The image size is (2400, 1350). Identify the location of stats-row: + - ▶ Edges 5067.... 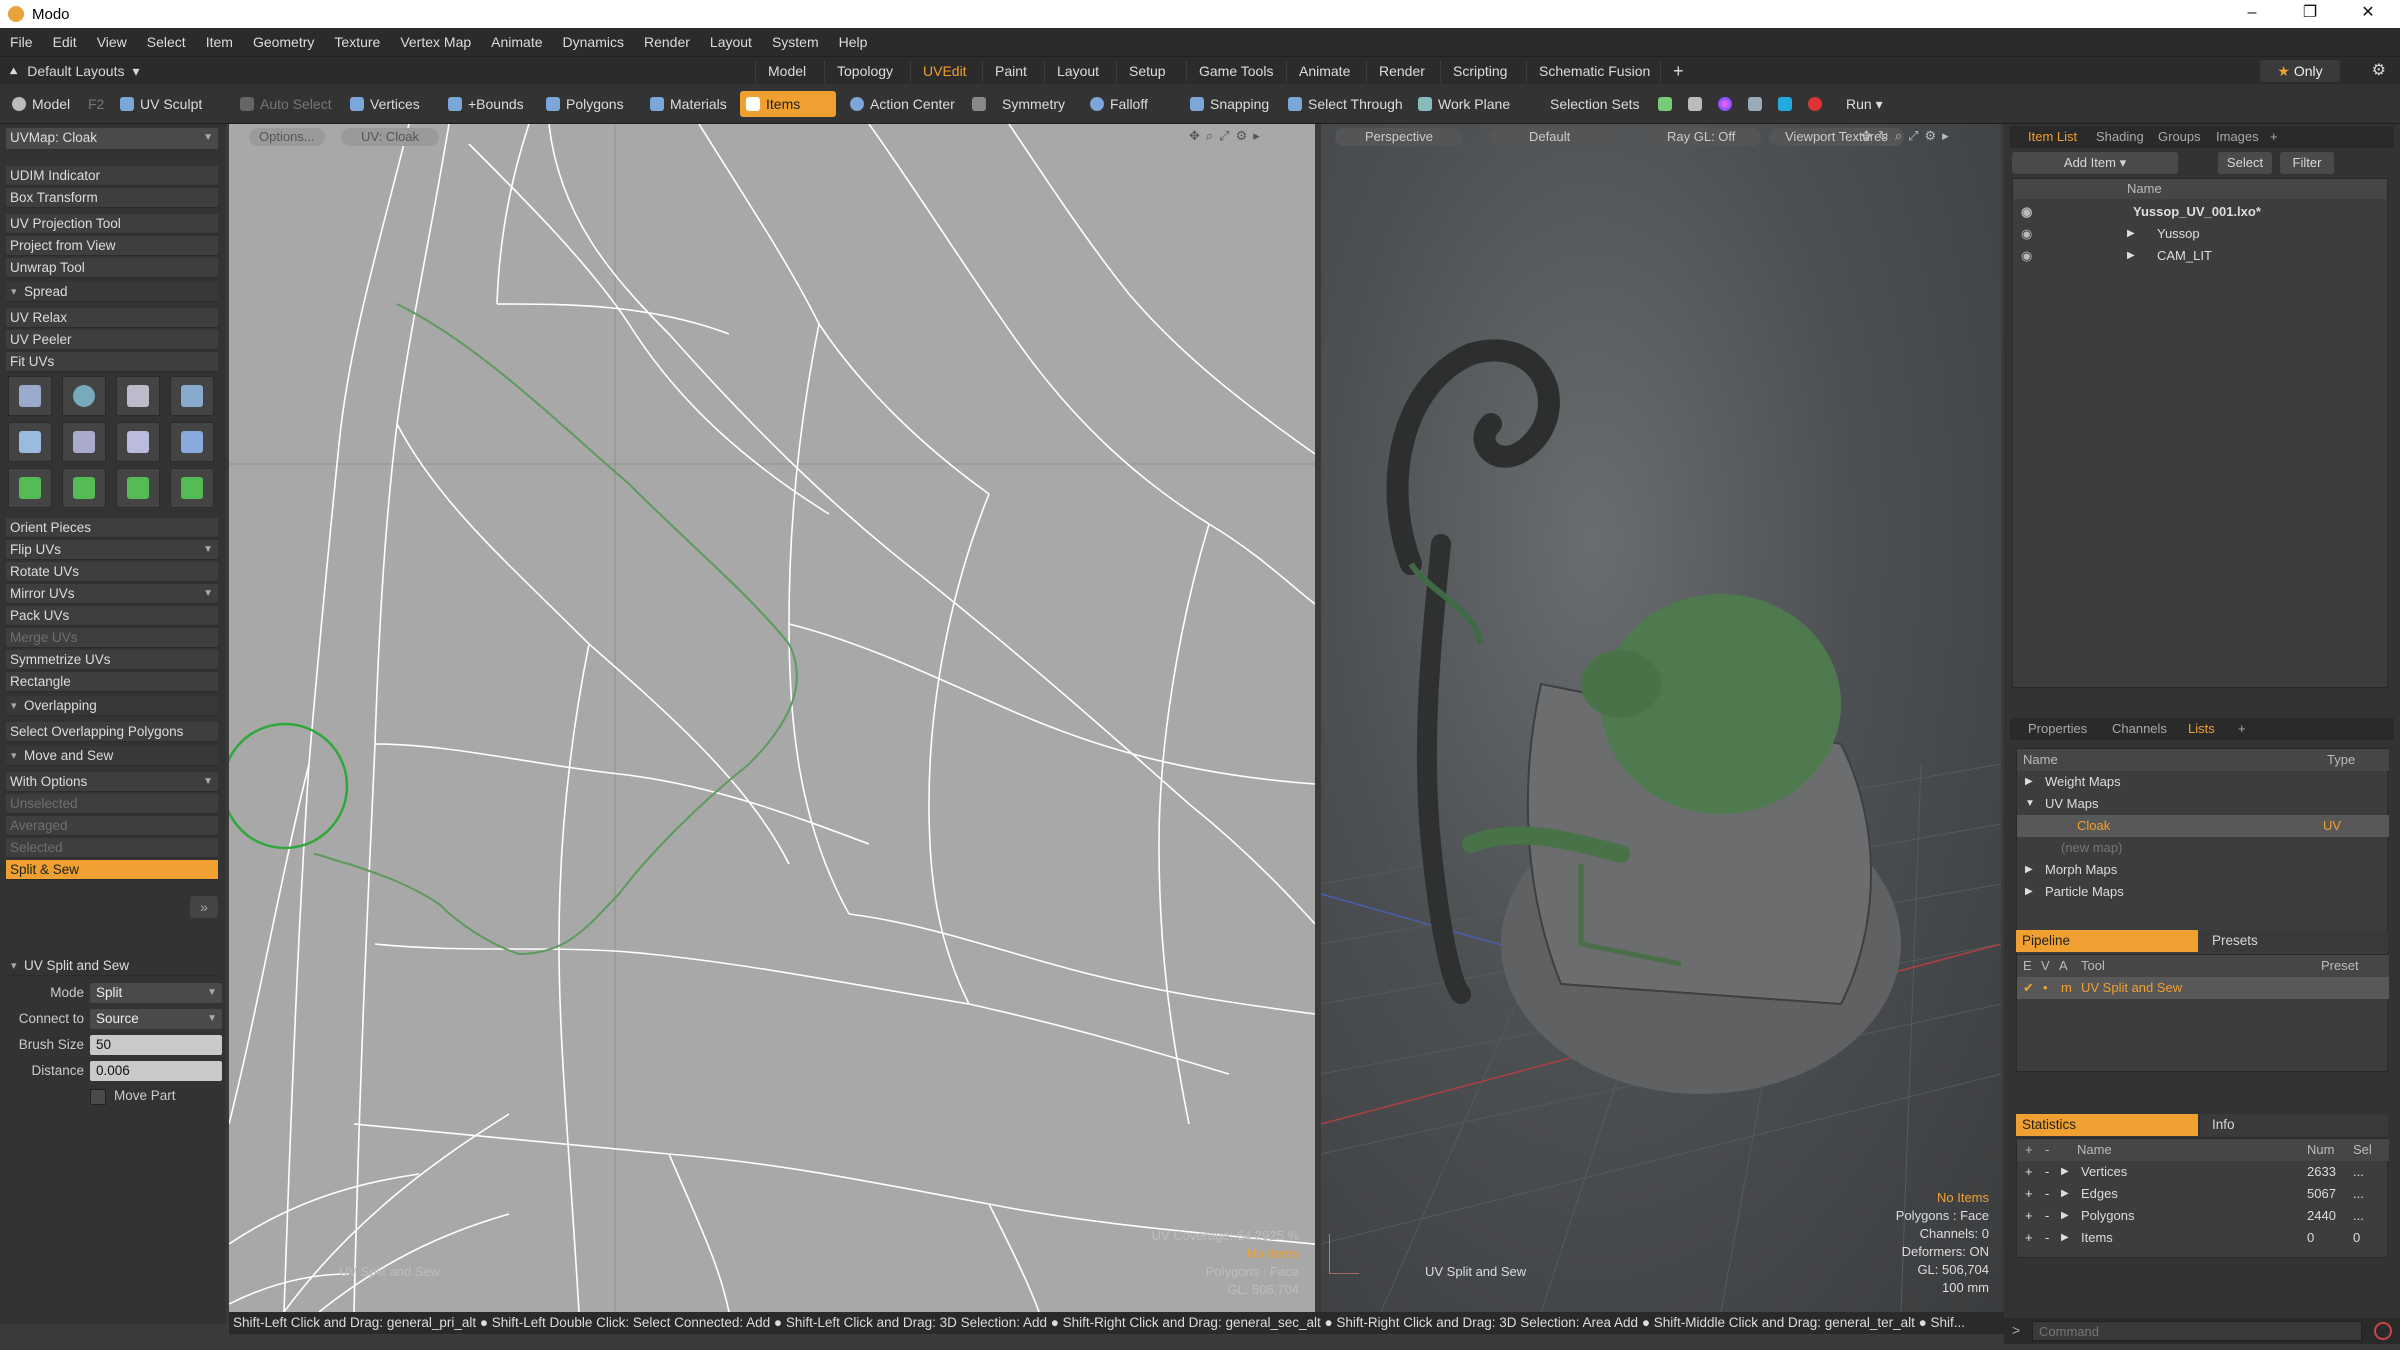
(2203, 1194).